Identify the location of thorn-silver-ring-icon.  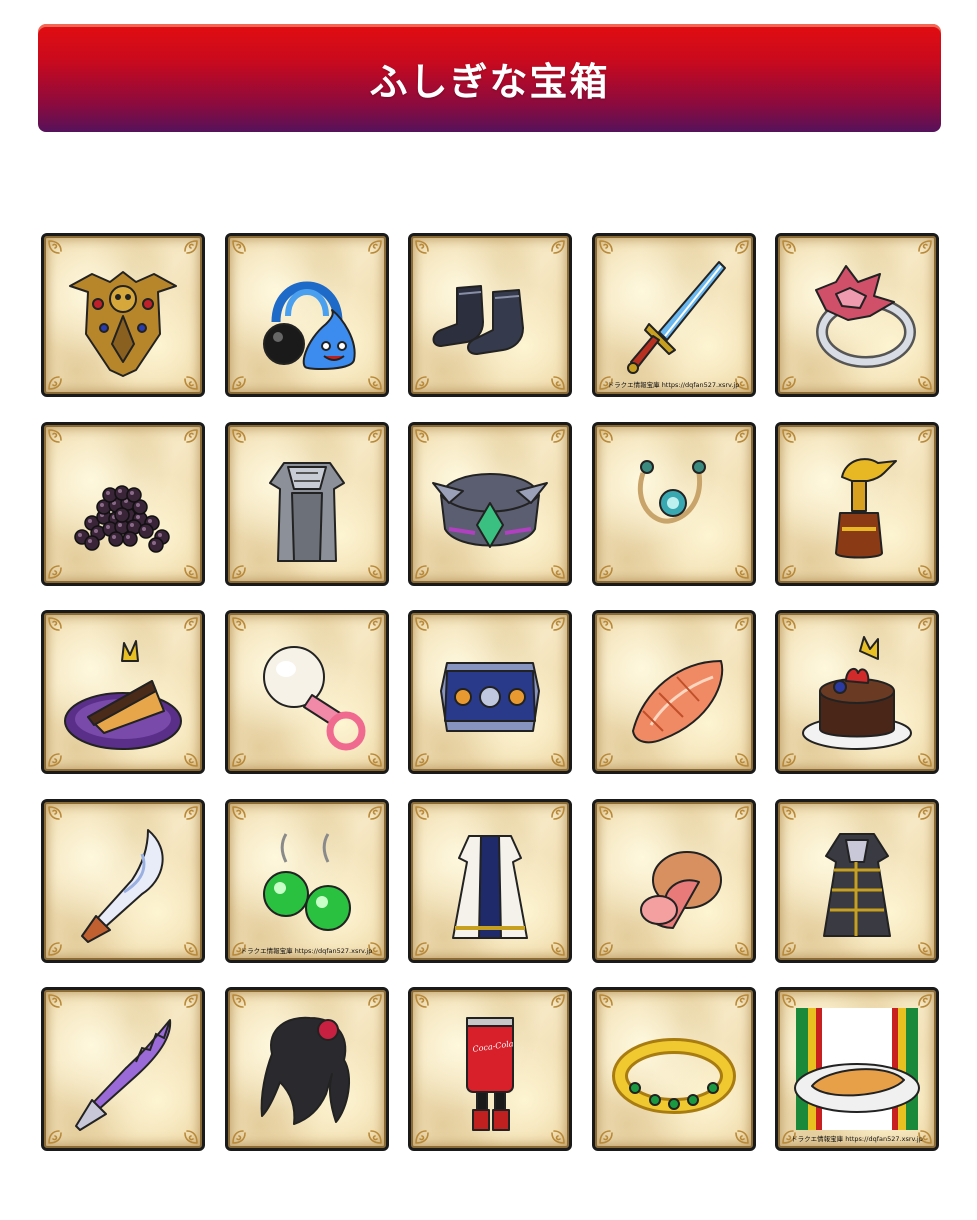
(865, 316).